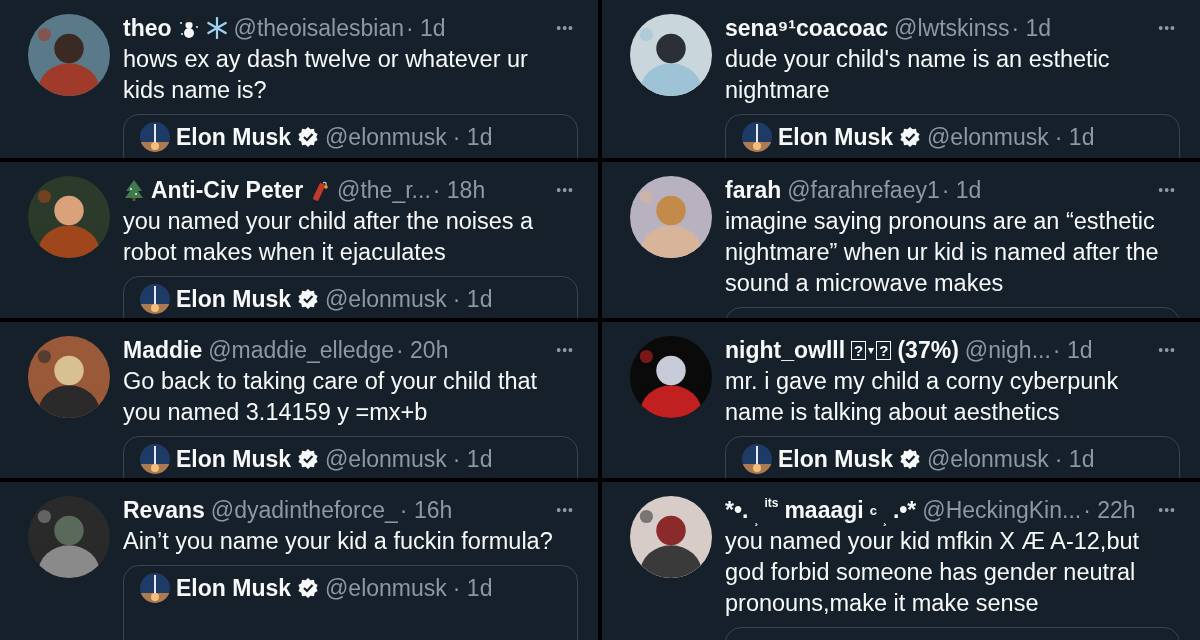 The image size is (1200, 640). Describe the element at coordinates (227, 190) in the screenshot. I see `display-name: Anti-Civ Peter` at that location.